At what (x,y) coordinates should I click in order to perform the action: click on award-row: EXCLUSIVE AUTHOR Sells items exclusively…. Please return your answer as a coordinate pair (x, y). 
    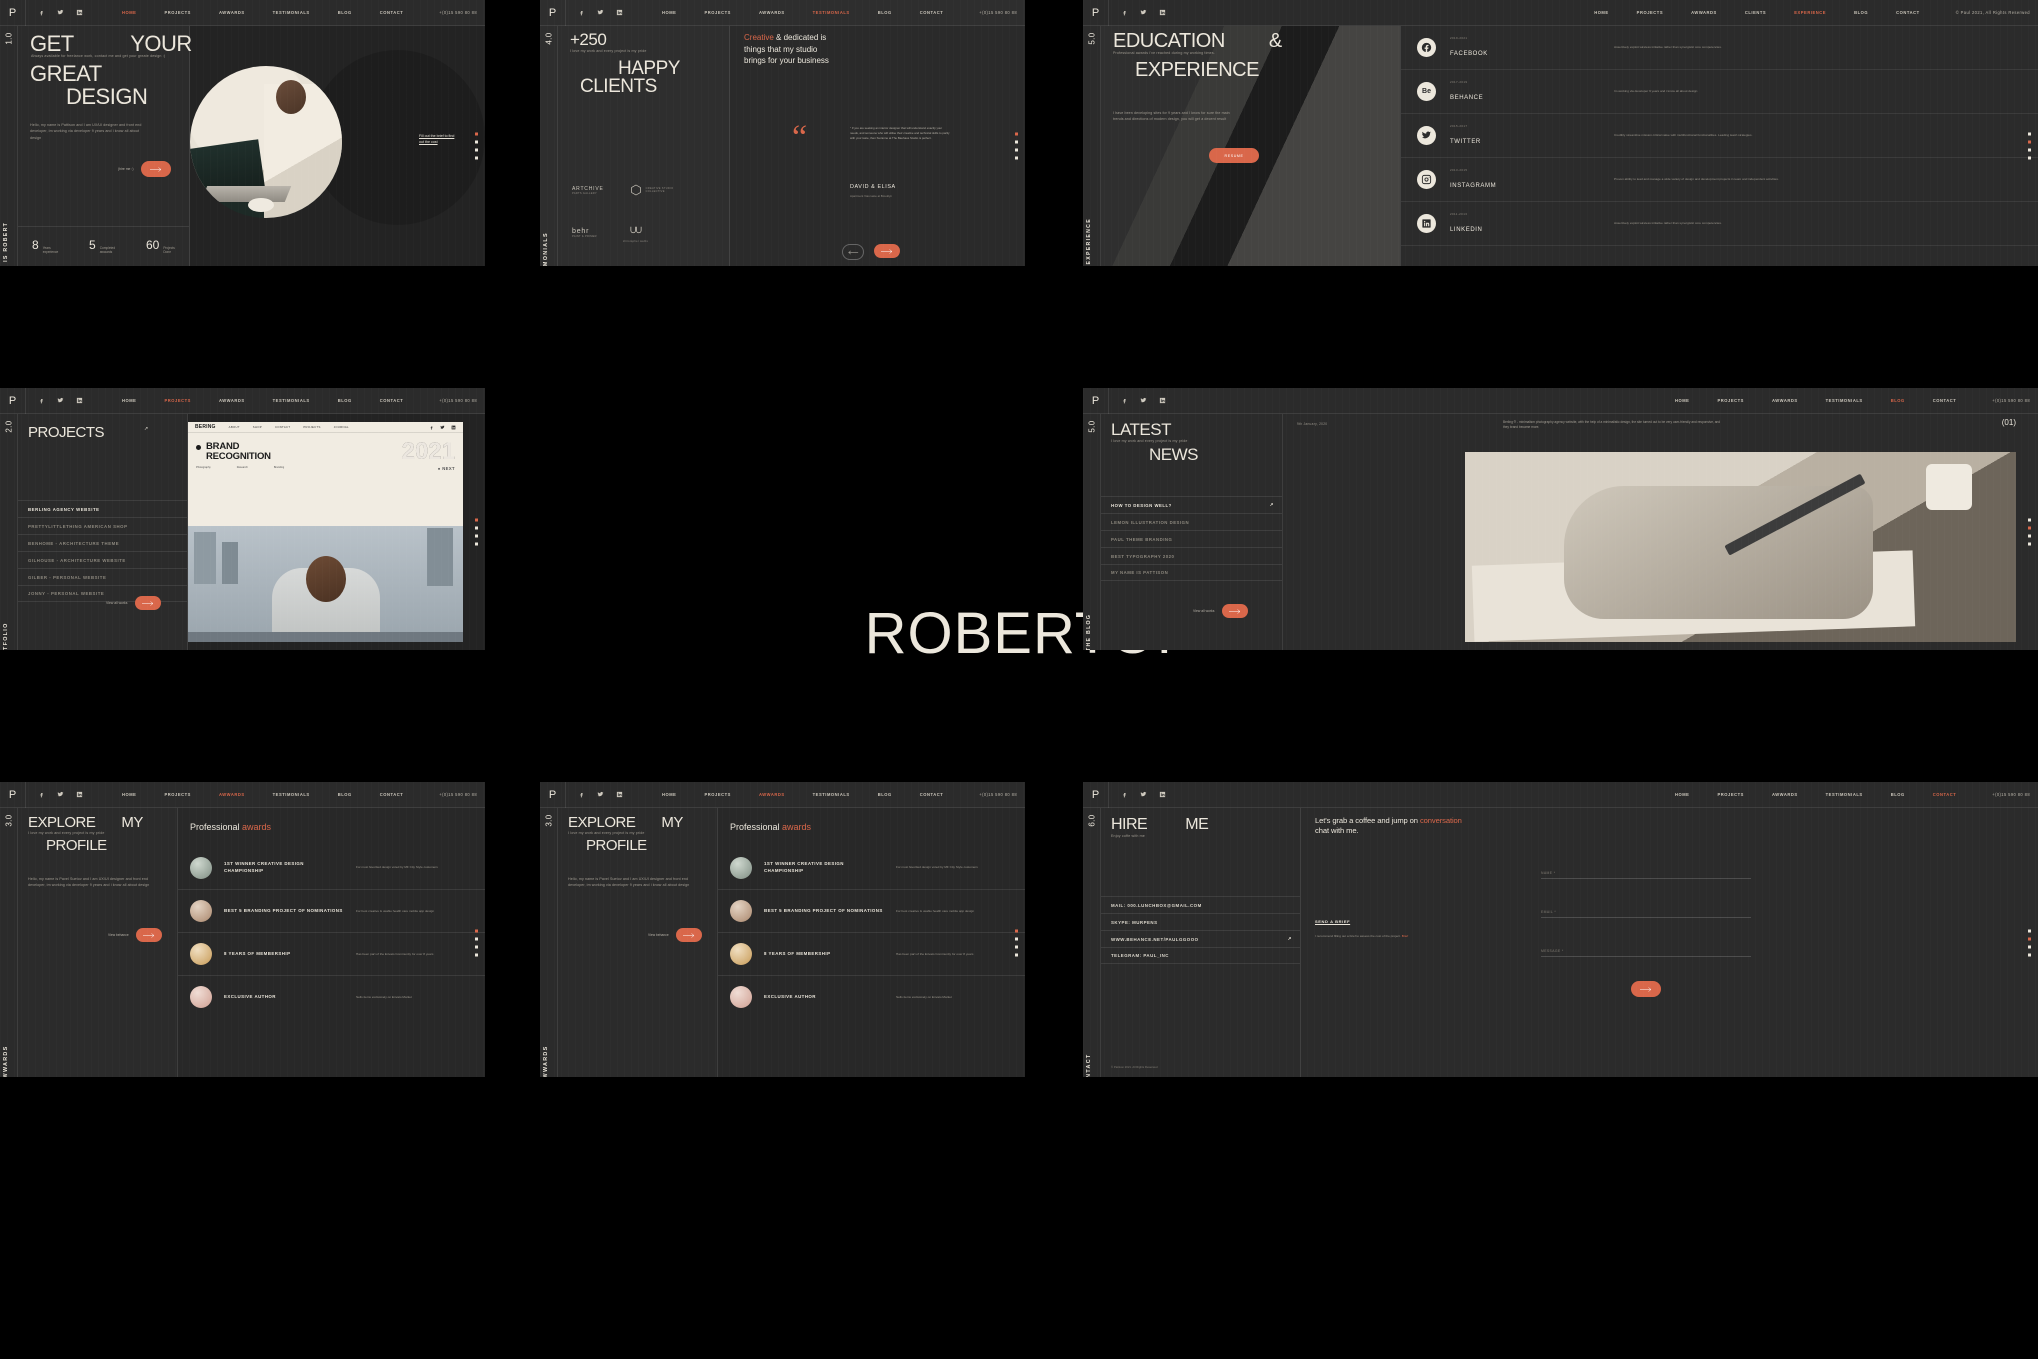
    Looking at the image, I should click on (871, 996).